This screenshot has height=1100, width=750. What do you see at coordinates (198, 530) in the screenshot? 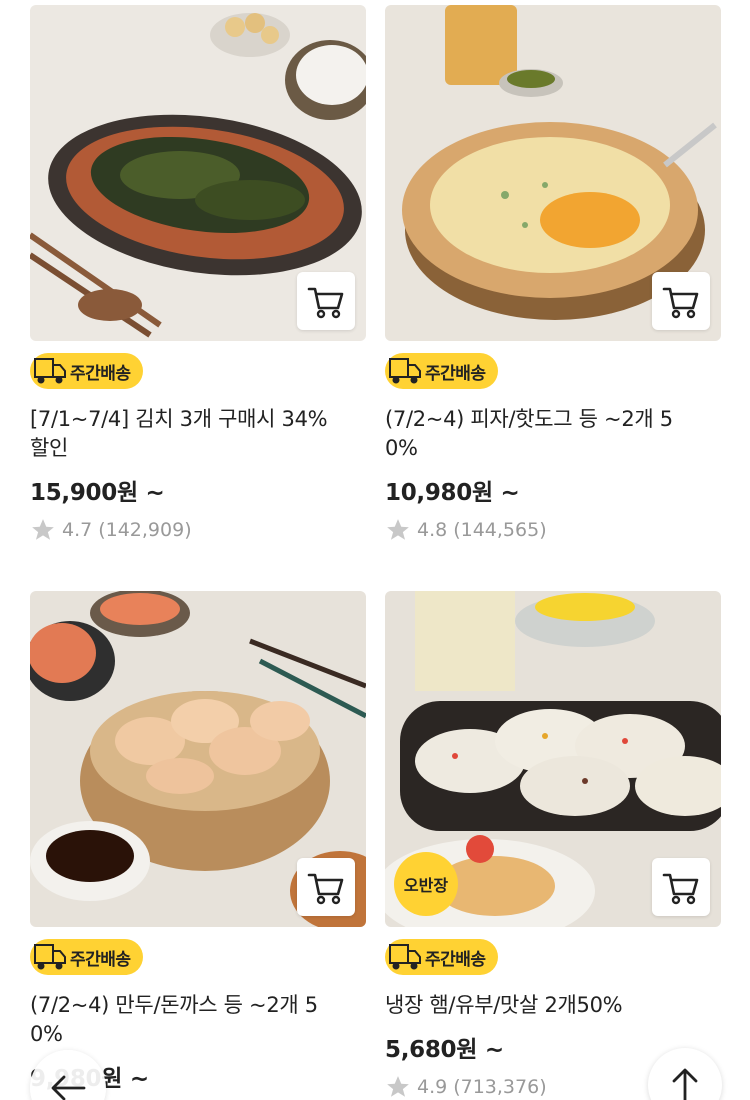
I see `product-rating: 4.7 (142,909)` at bounding box center [198, 530].